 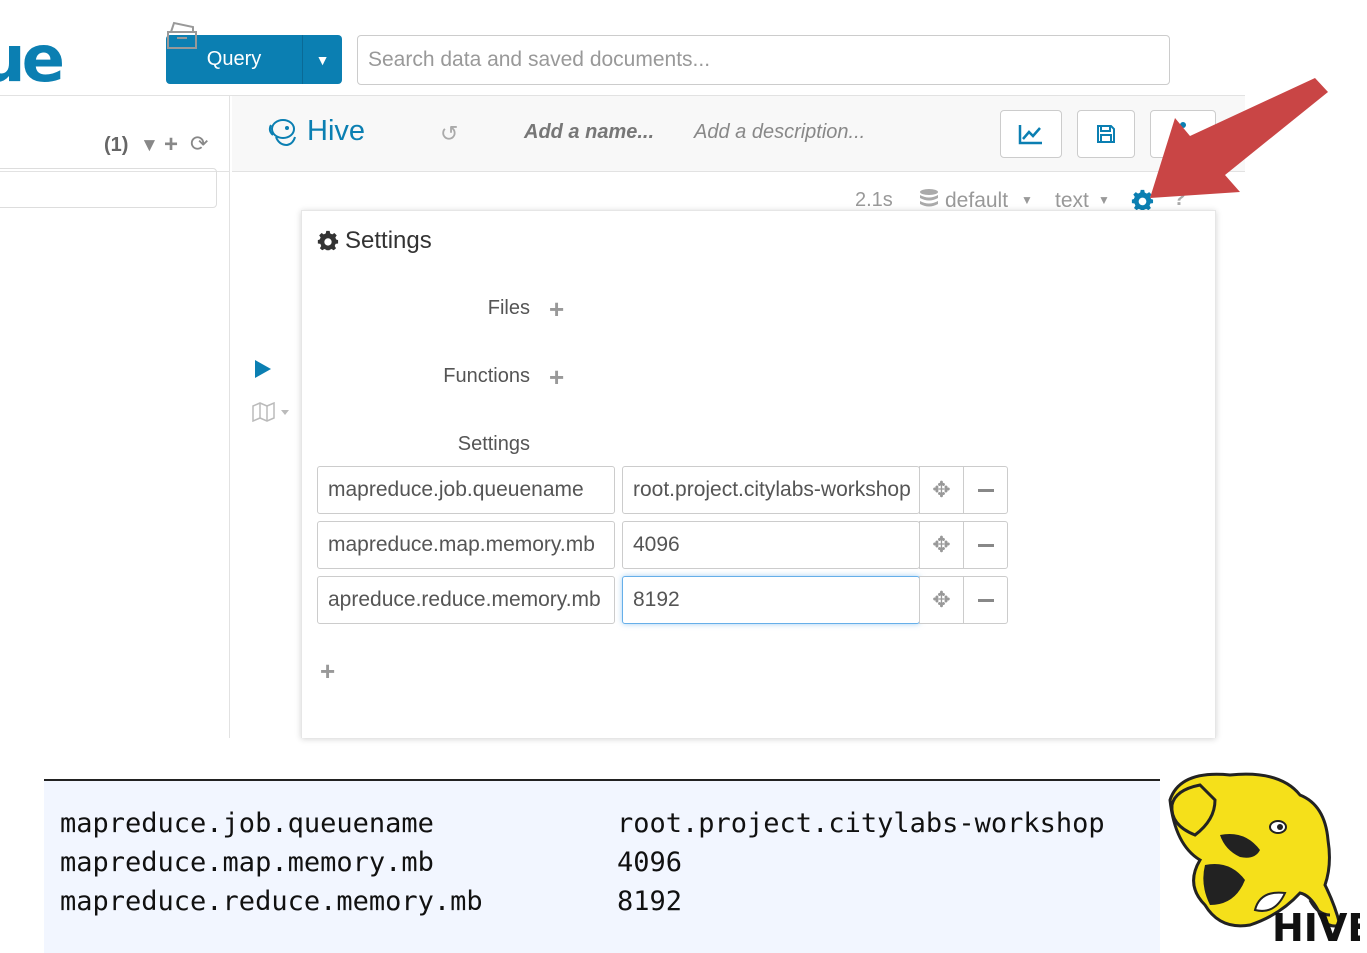 I want to click on item-count: (1), so click(x=116, y=145).